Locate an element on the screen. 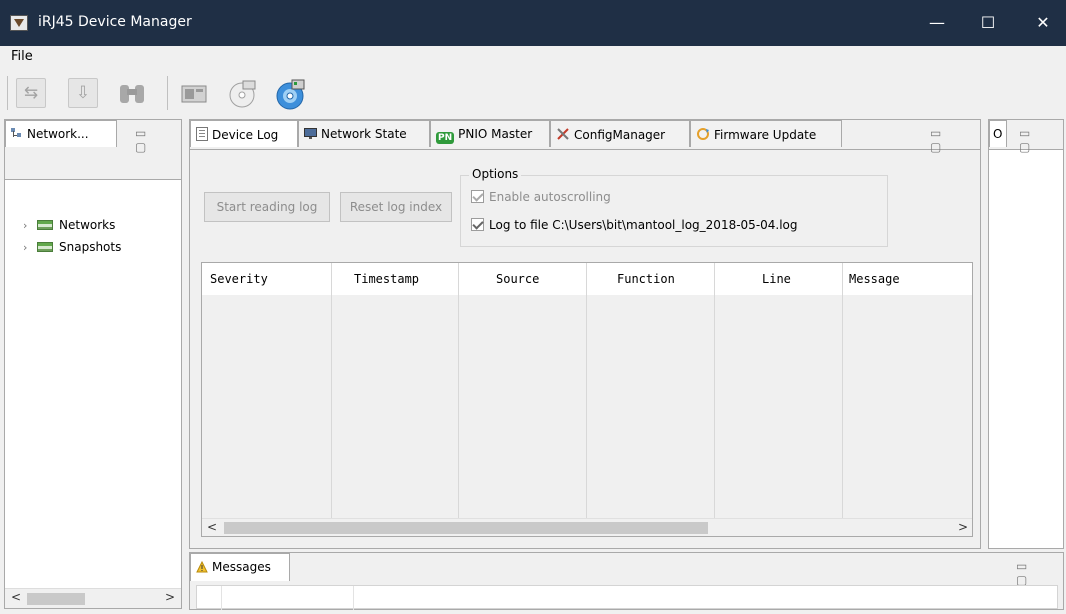 The height and width of the screenshot is (614, 1066). tab-label: ConfigManager is located at coordinates (620, 135).